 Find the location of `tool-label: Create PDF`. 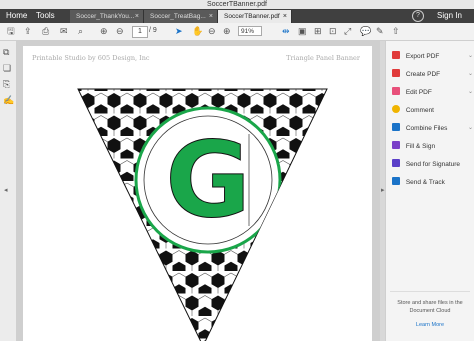

tool-label: Create PDF is located at coordinates (423, 74).